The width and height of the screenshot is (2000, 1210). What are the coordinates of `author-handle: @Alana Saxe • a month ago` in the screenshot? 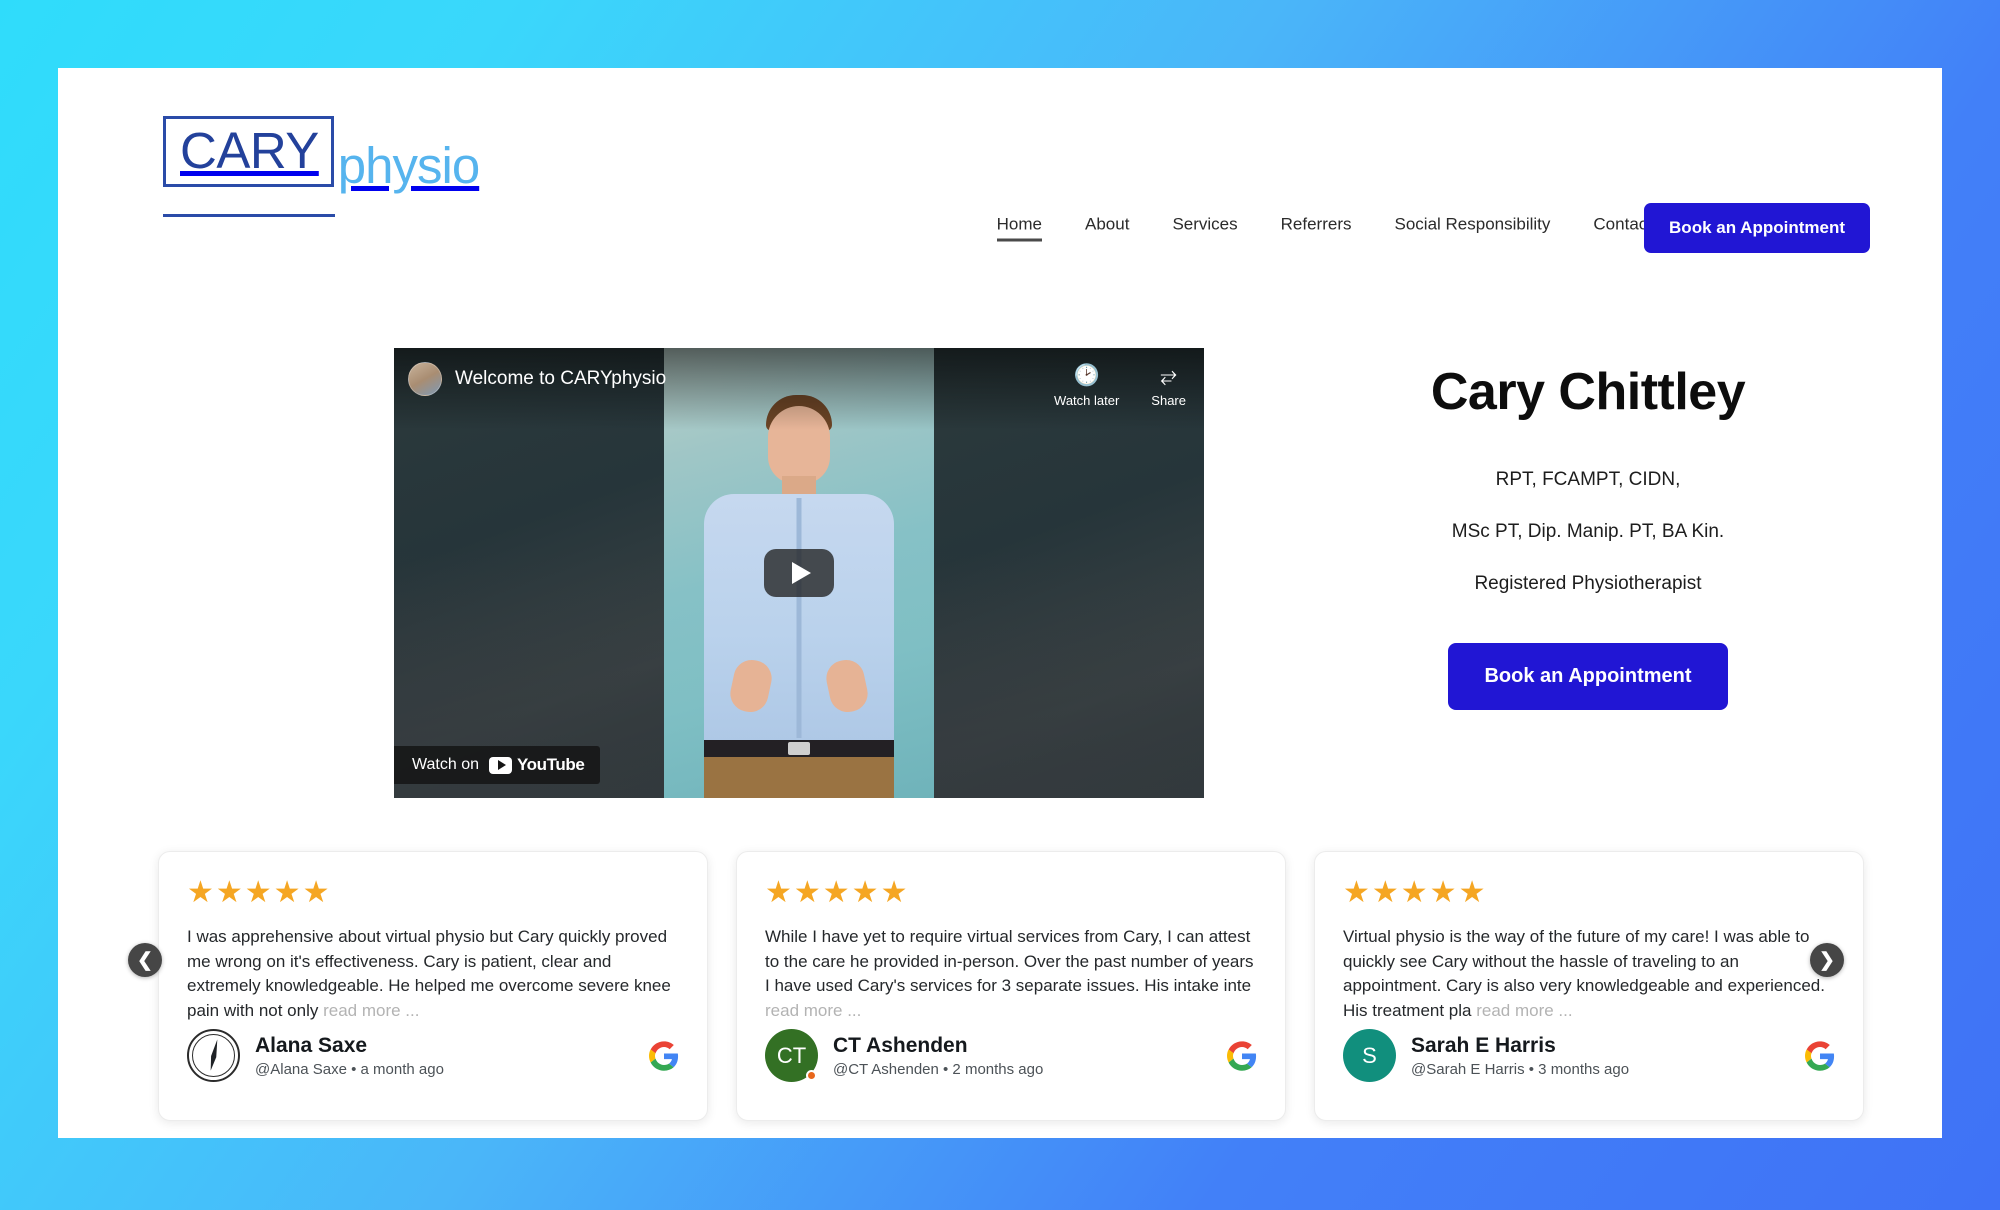 It's located at (349, 1069).